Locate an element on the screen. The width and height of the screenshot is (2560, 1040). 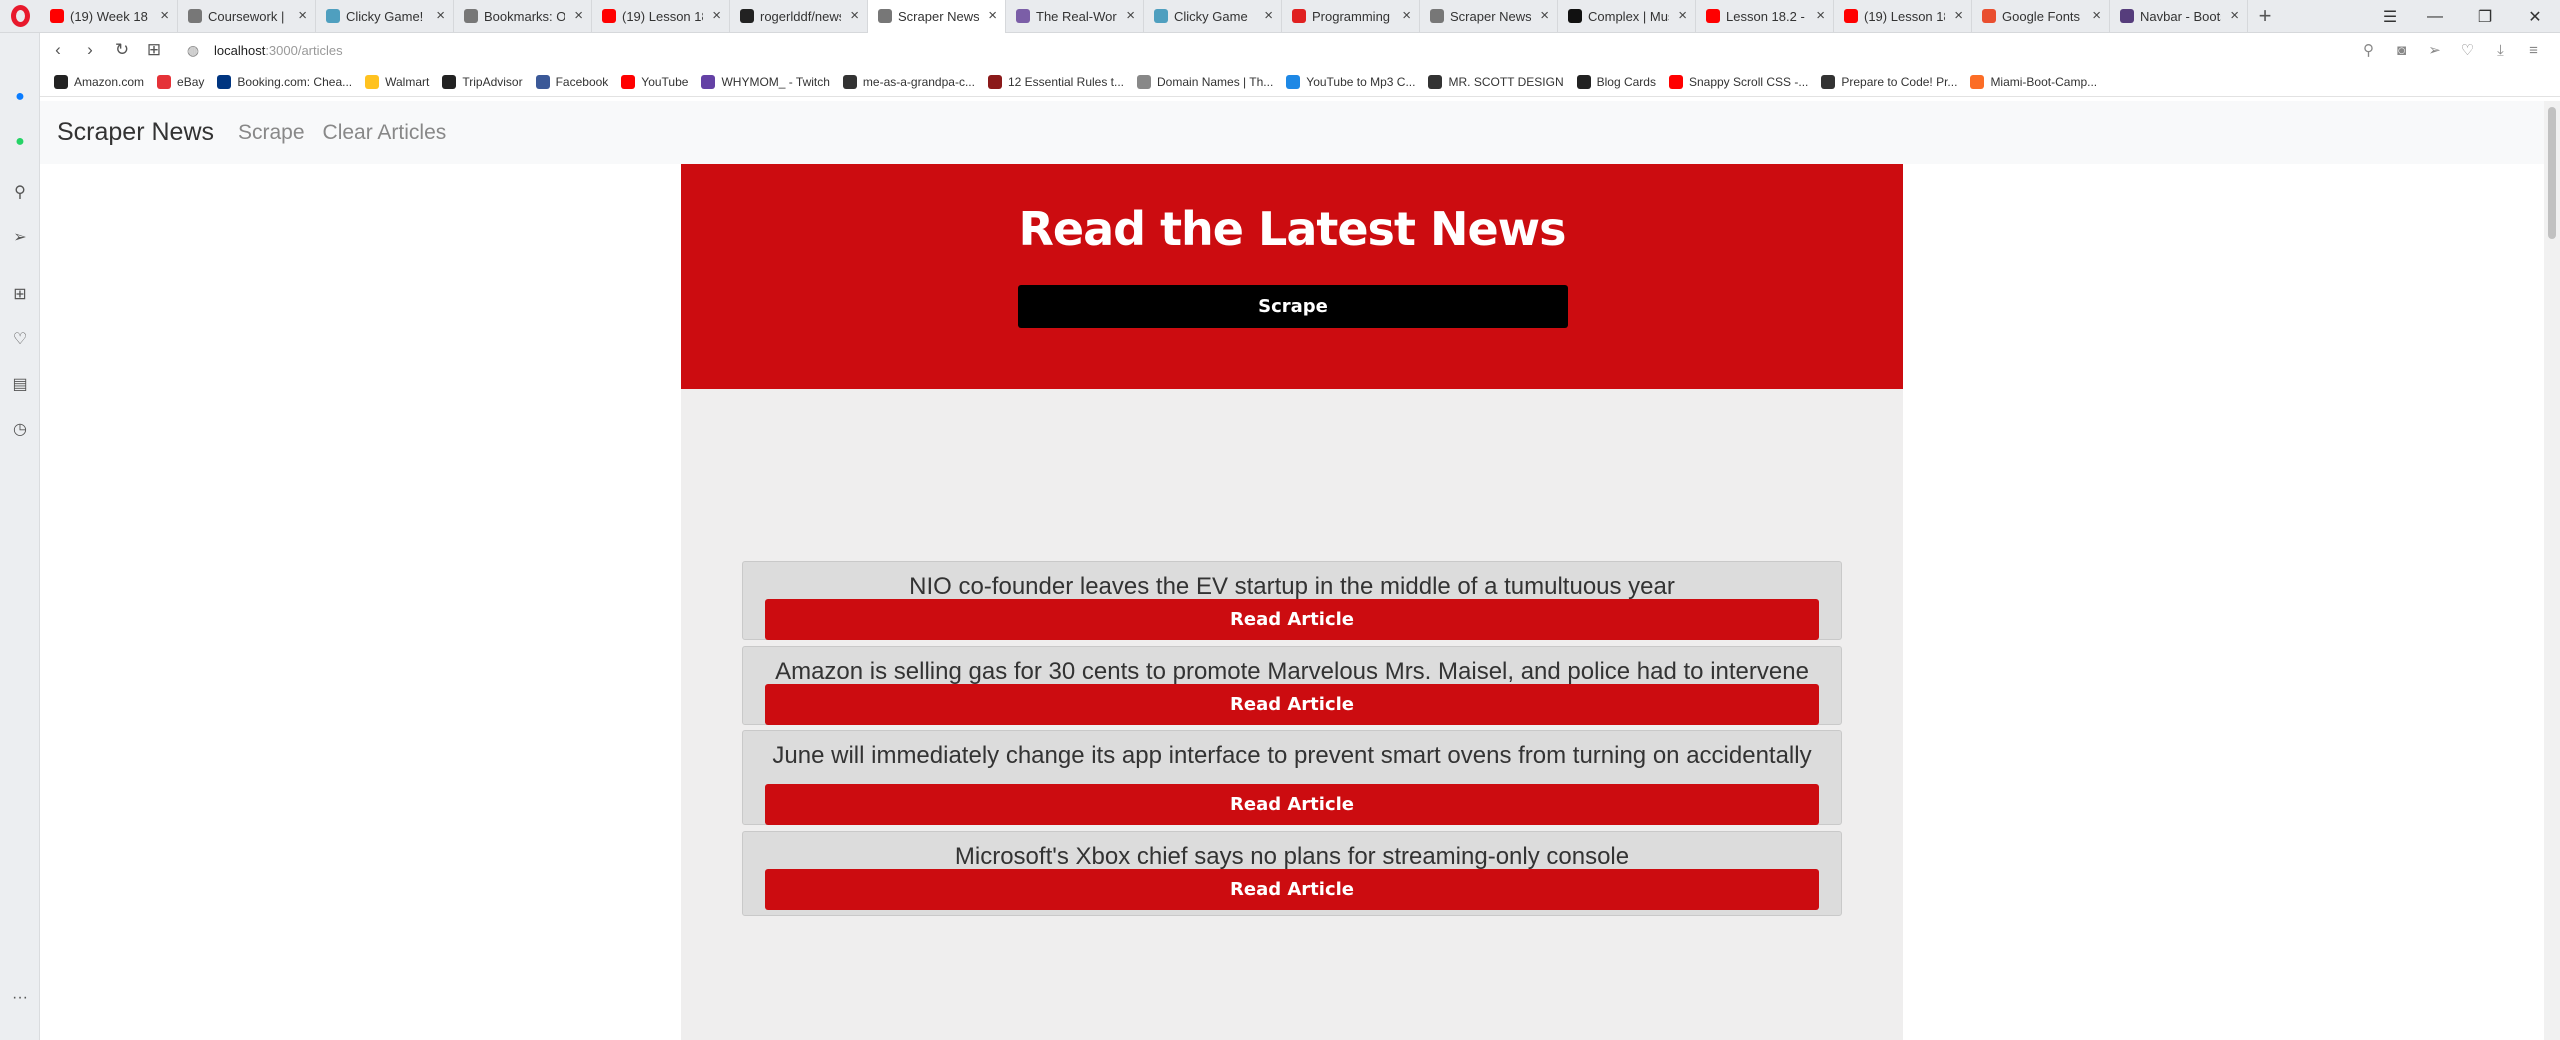
opera-sidebar: ● ● ⚲ ➢ ⊞ ♡ ▤ ◷ ··· is located at coordinates (20, 536).